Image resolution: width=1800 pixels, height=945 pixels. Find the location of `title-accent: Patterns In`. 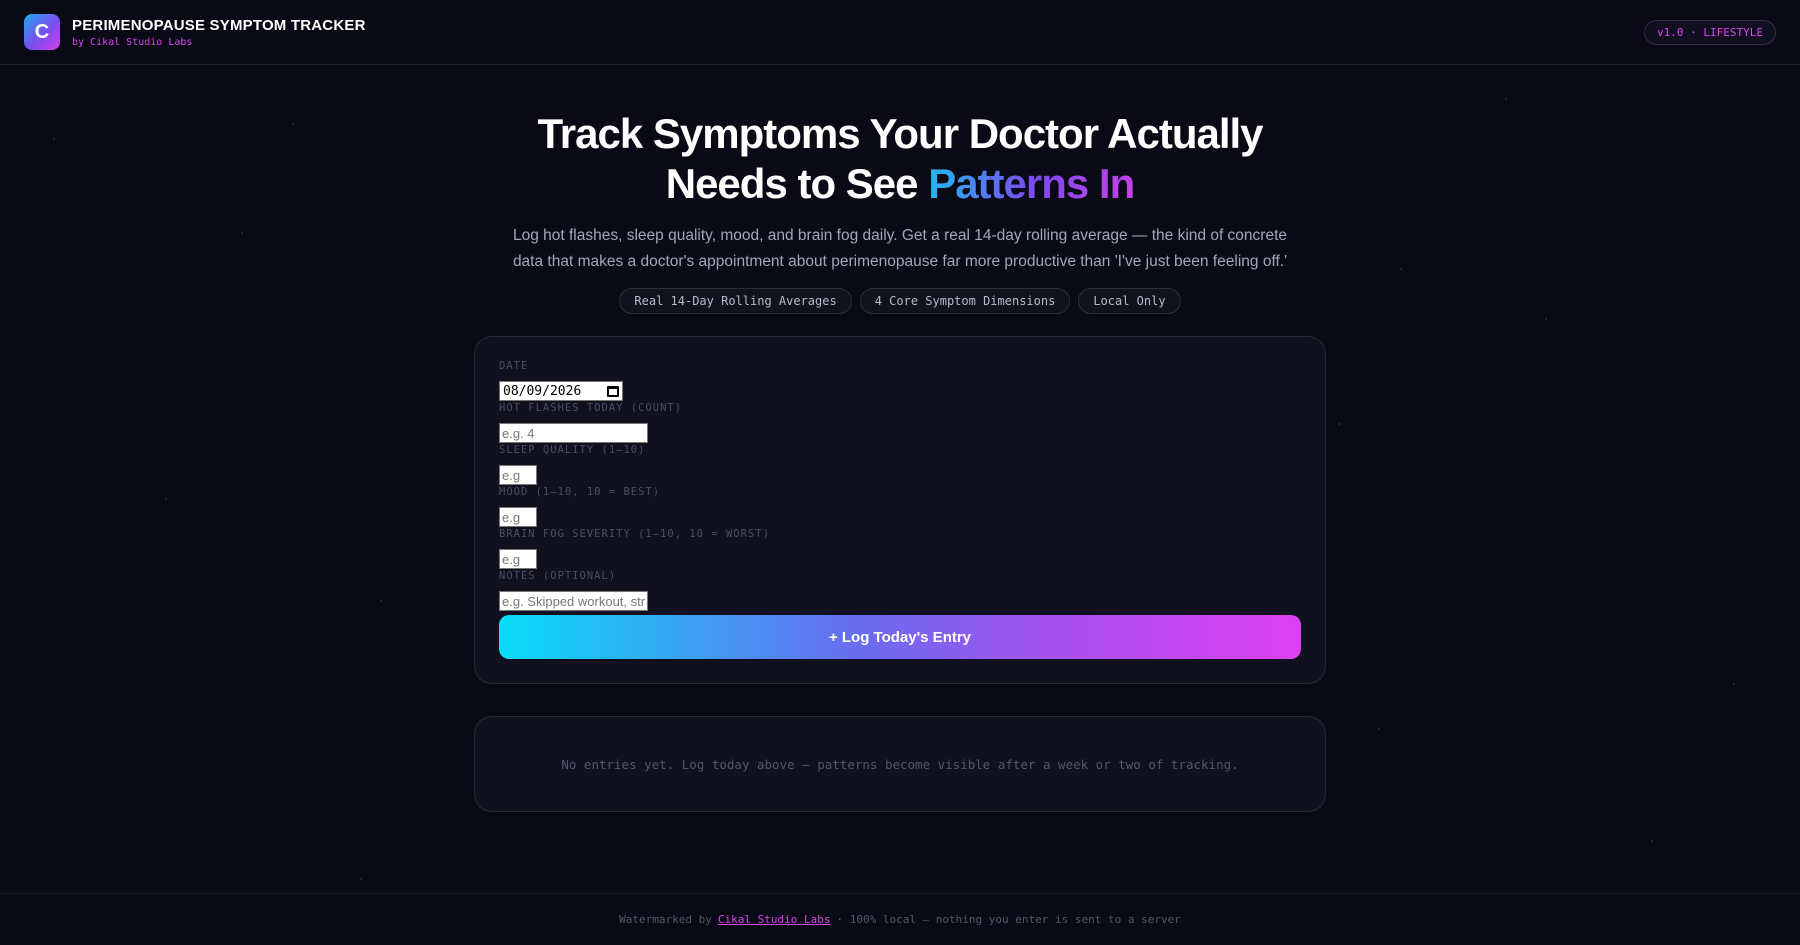

title-accent: Patterns In is located at coordinates (1031, 183).